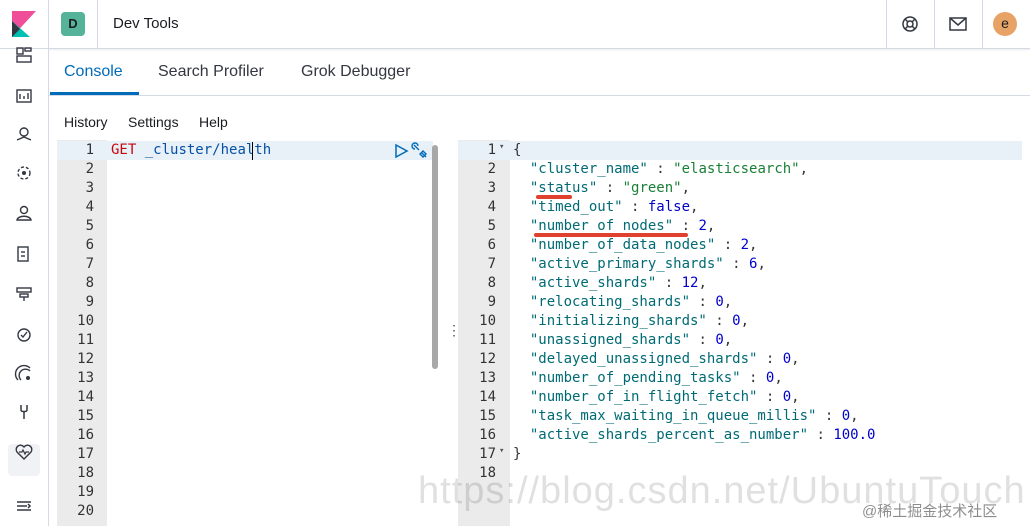  What do you see at coordinates (420, 151) in the screenshot?
I see `wrench-icon` at bounding box center [420, 151].